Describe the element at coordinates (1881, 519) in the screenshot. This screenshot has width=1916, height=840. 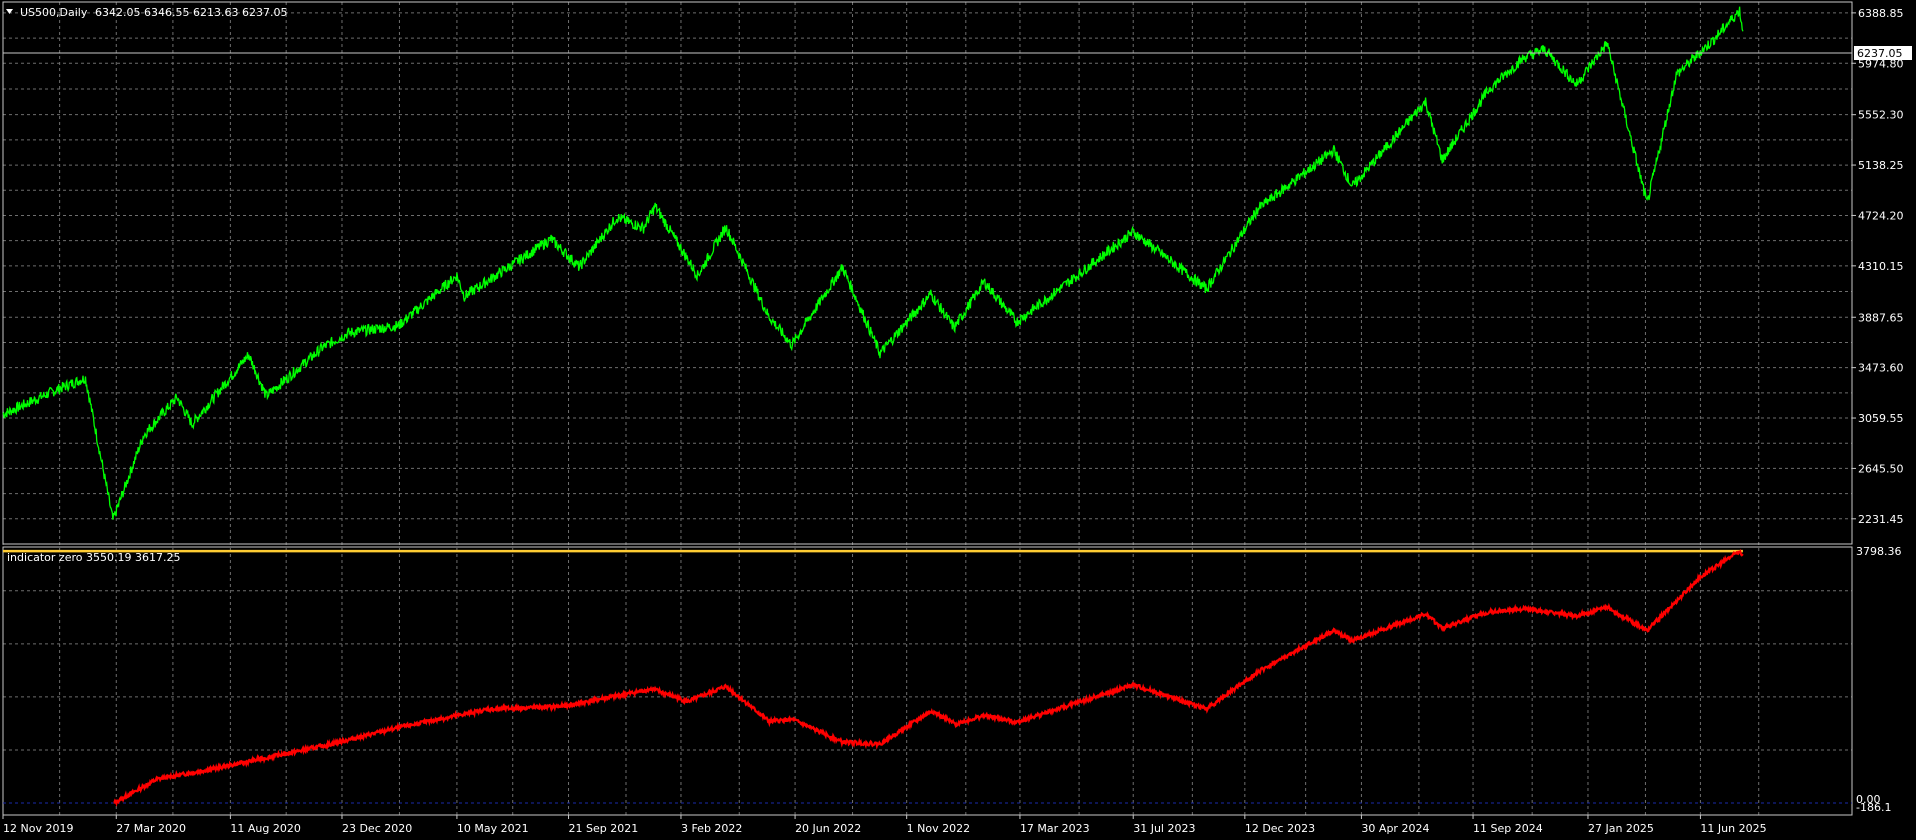
I see `price-tick-label: 2231.45` at that location.